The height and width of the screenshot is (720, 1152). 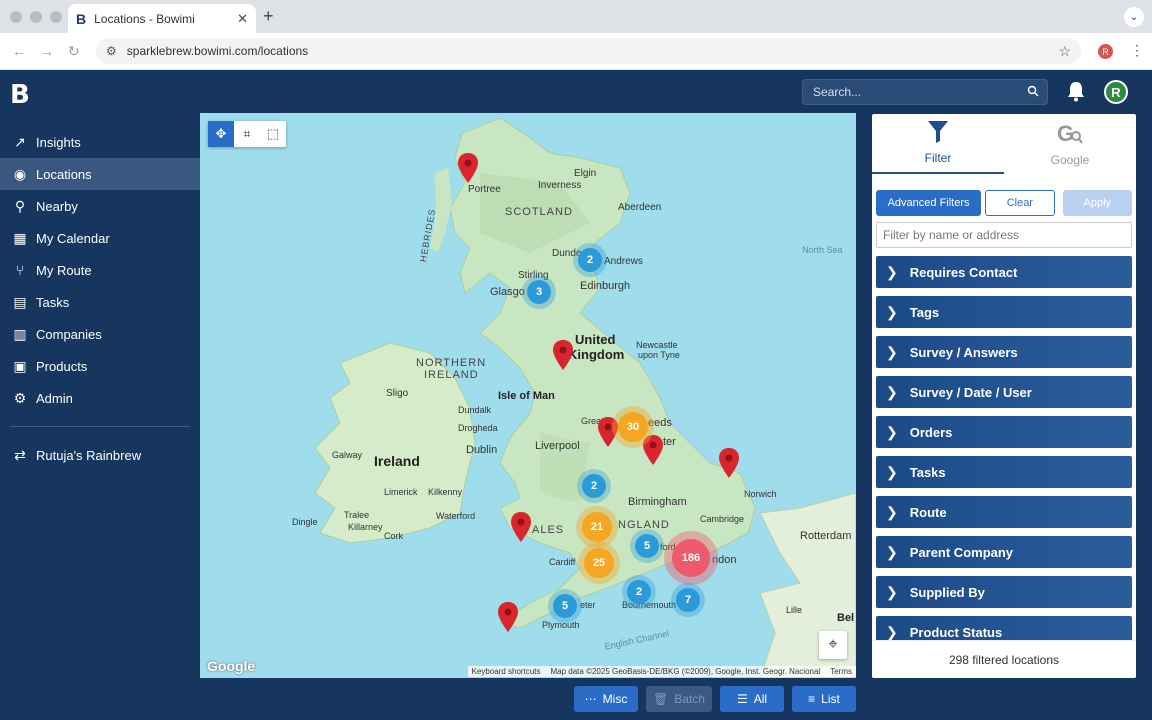 What do you see at coordinates (1004, 512) in the screenshot?
I see `accordion-route: ❯ Route` at bounding box center [1004, 512].